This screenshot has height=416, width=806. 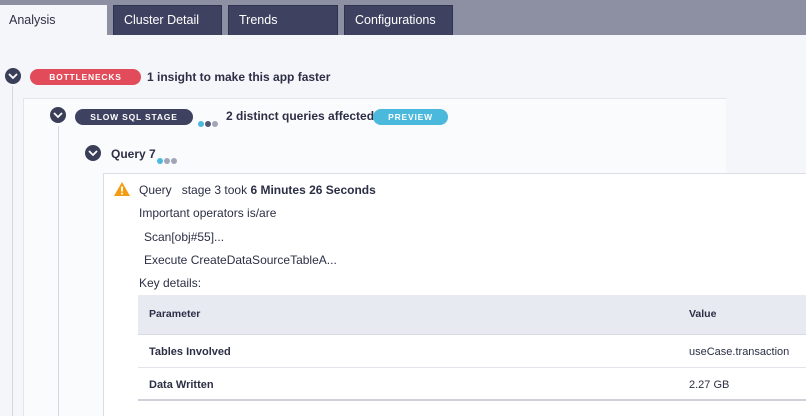 I want to click on query-line: Query stage 3 took 6 Minutes 26 Seconds, so click(x=257, y=190).